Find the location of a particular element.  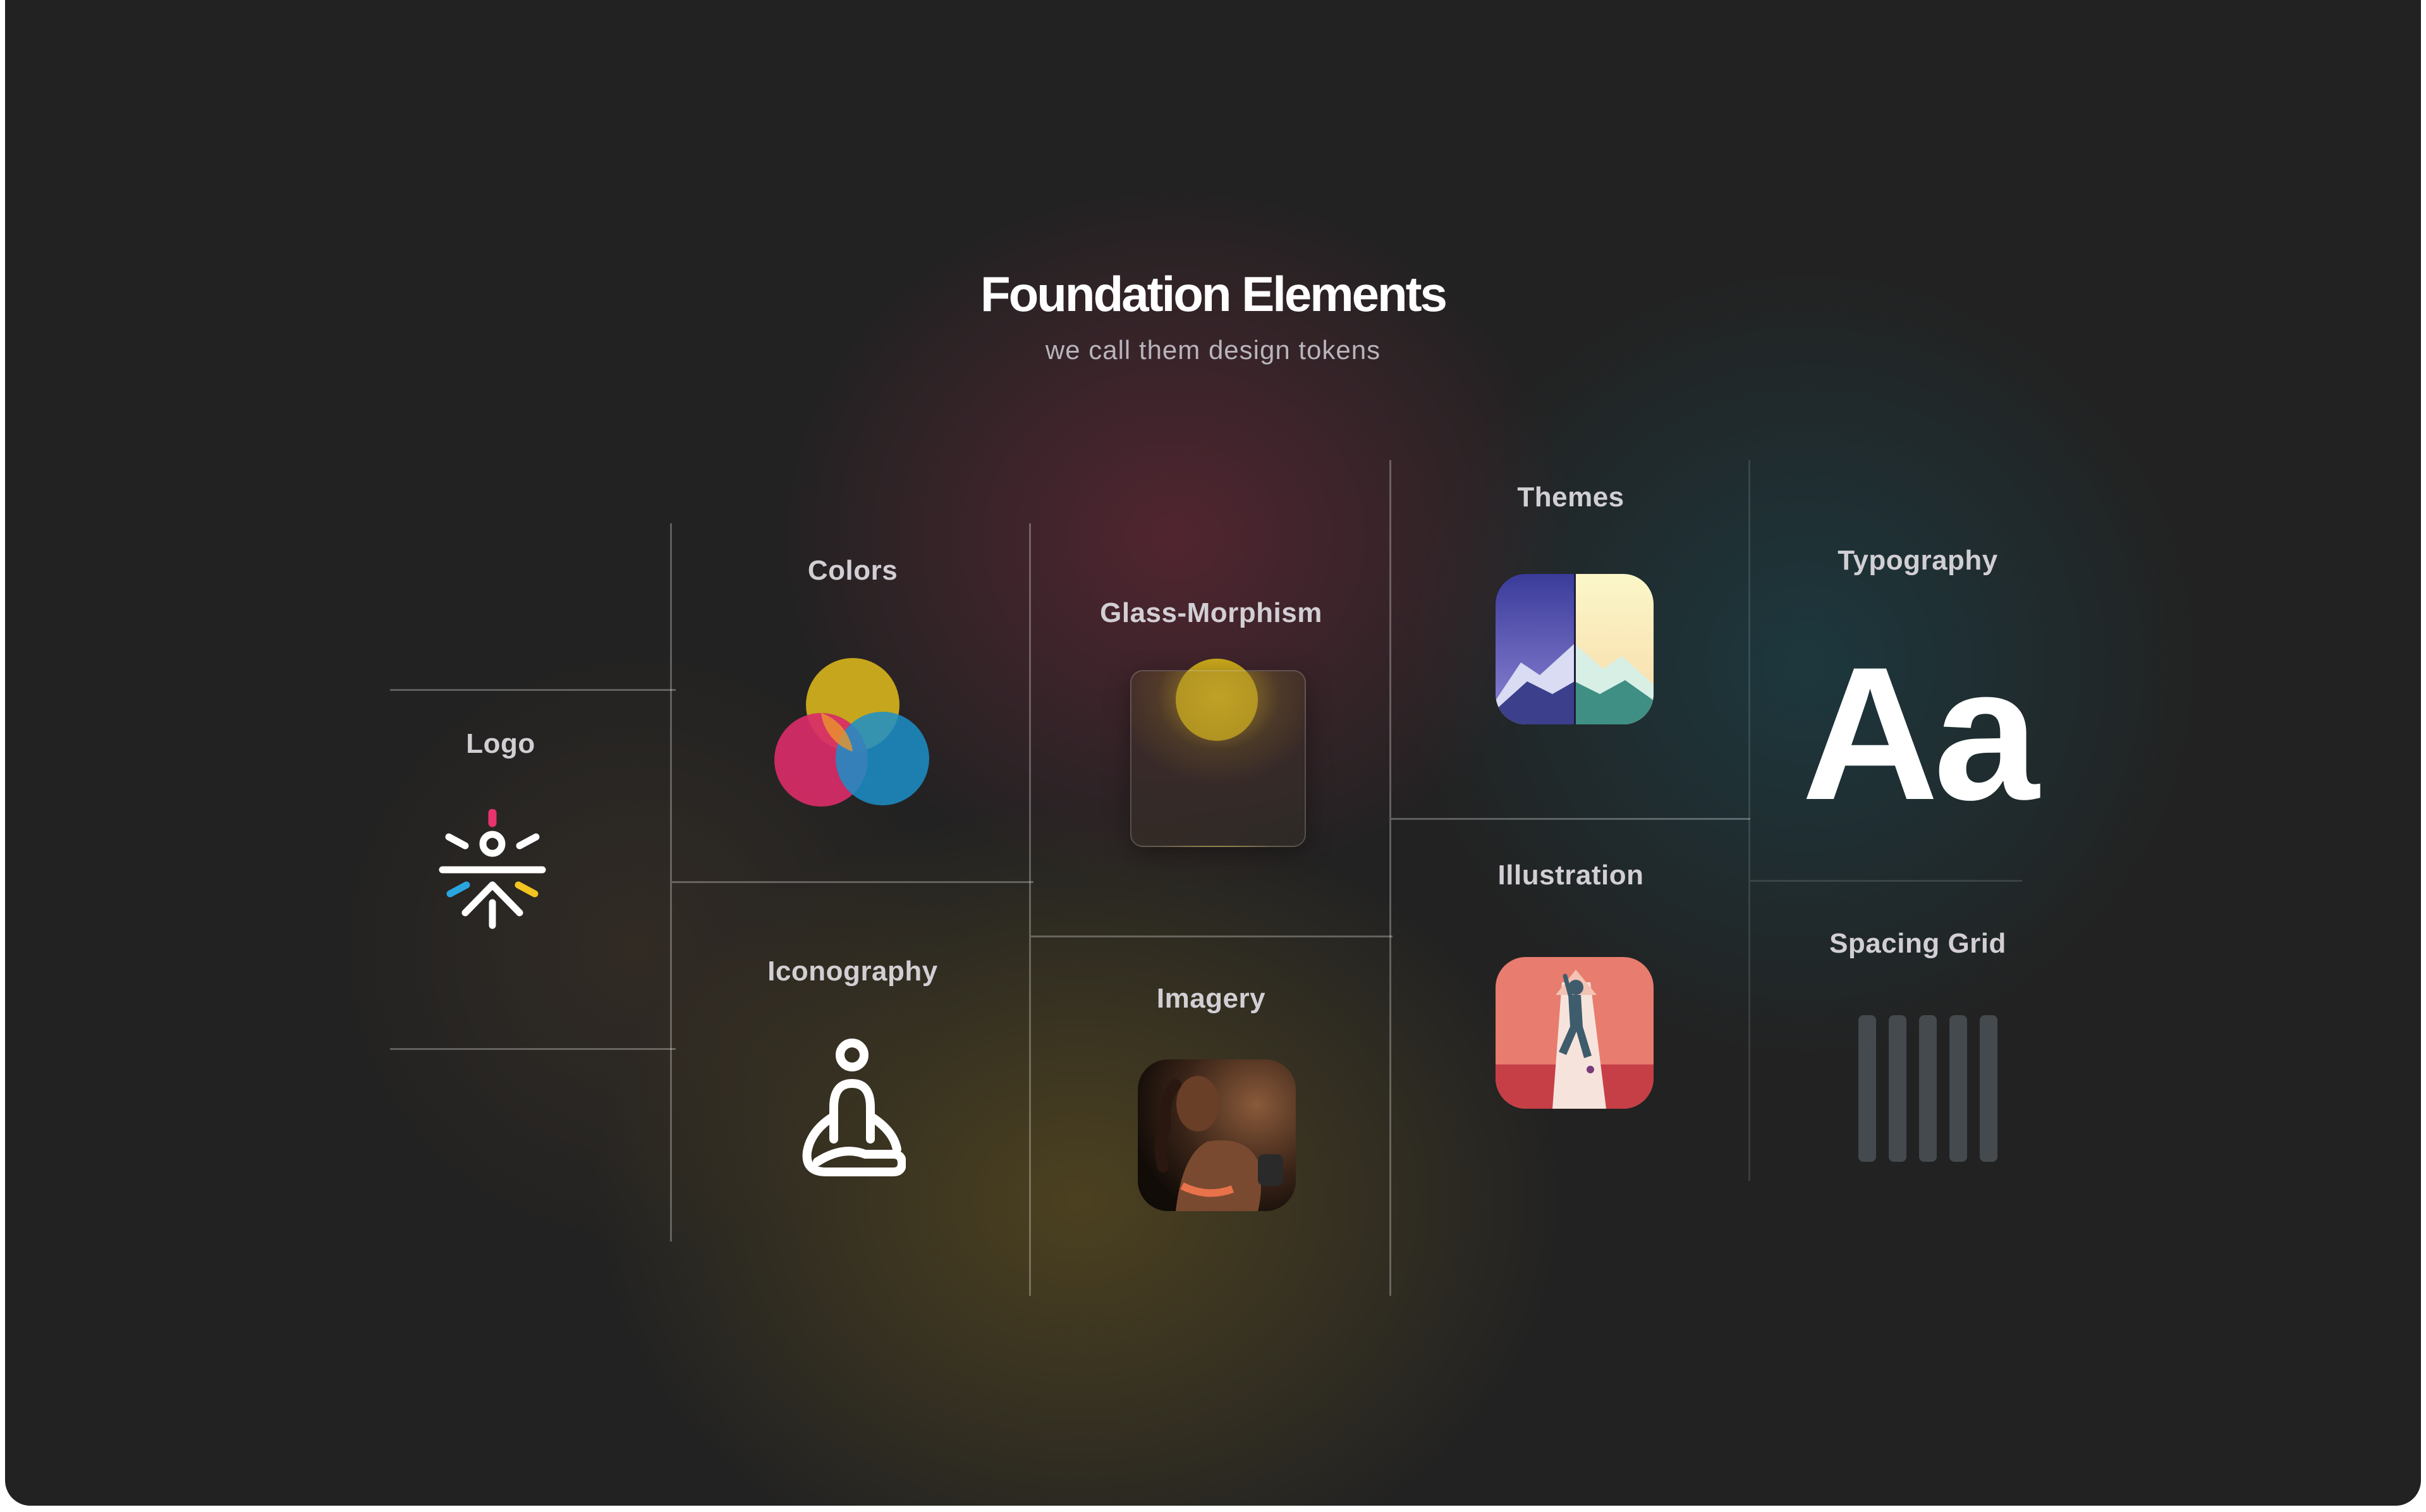

imagery-photo-tile is located at coordinates (1217, 1135).